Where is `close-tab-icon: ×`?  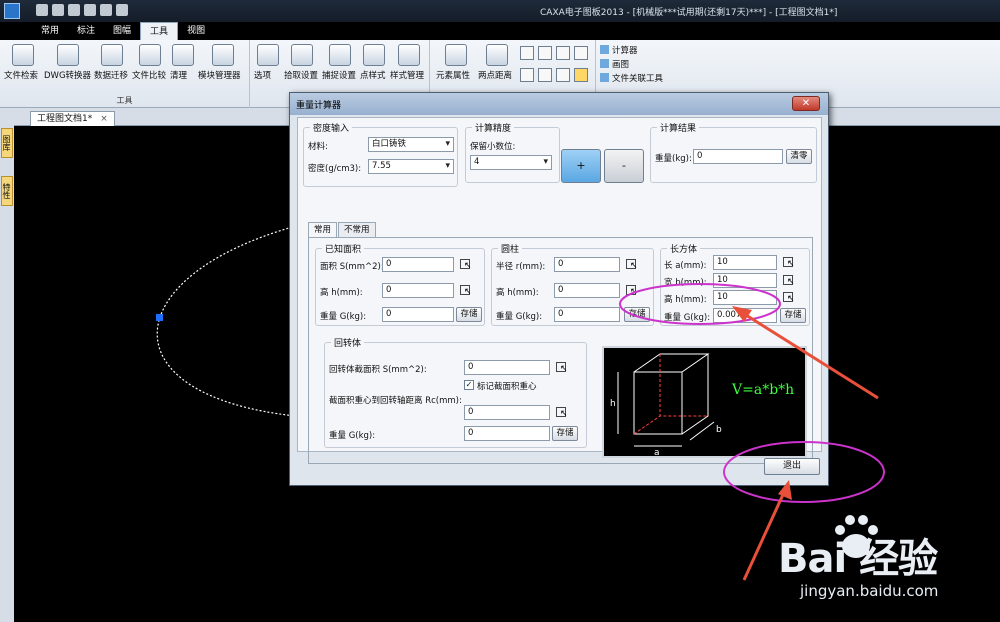 close-tab-icon: × is located at coordinates (104, 119).